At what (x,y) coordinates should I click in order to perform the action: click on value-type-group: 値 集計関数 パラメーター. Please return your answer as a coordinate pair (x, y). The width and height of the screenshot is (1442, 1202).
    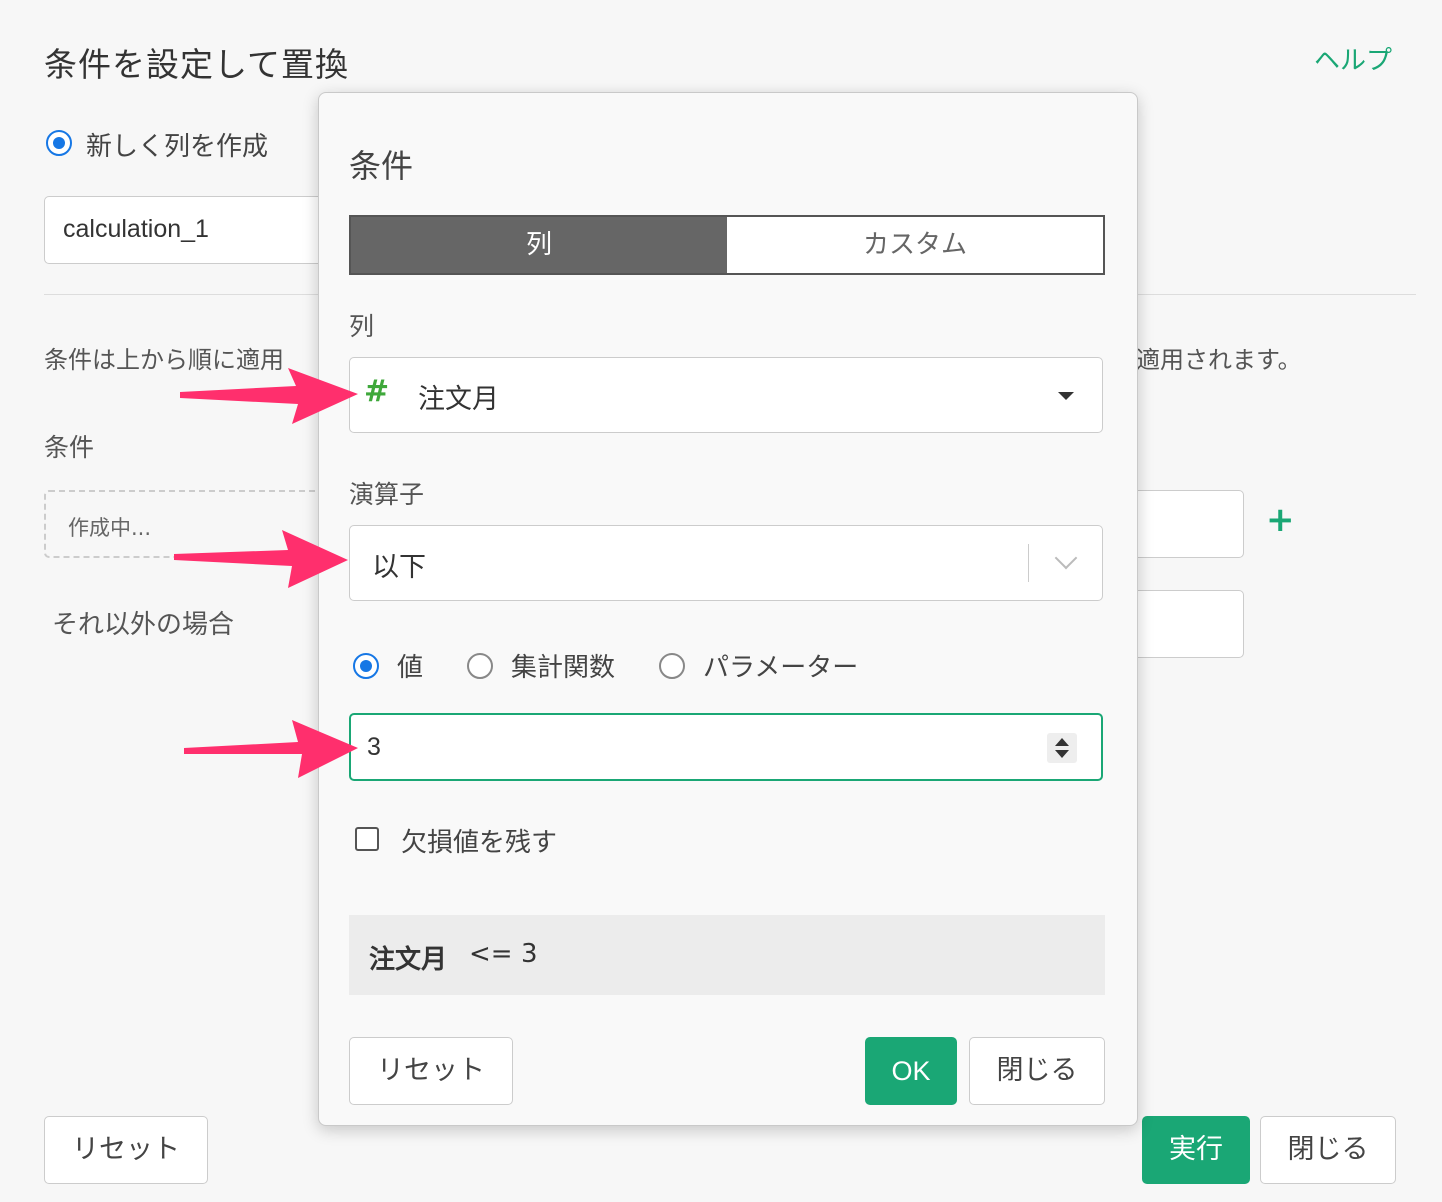
    Looking at the image, I should click on (627, 665).